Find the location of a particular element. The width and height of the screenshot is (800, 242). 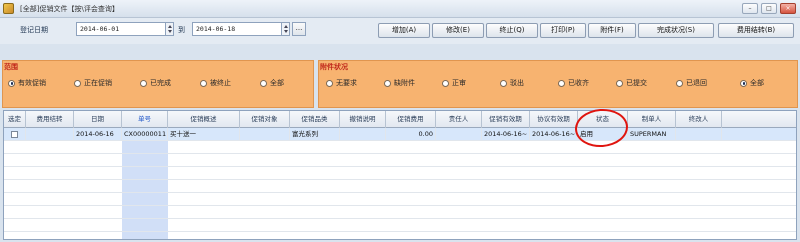

title-bar: [全部]促销文件【按\评会查询】 – □ × is located at coordinates (400, 9).